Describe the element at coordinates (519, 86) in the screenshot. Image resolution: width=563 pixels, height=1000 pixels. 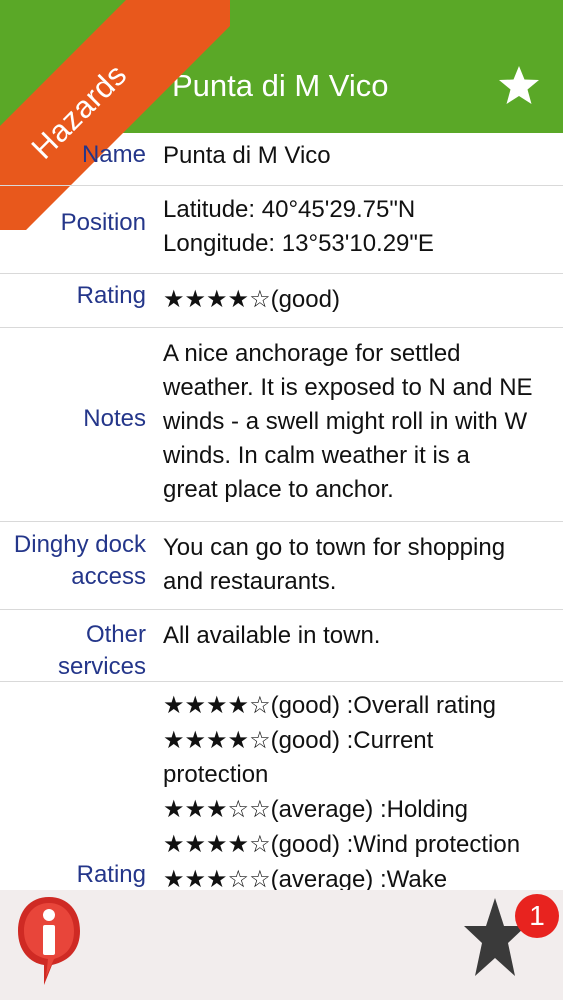
I see `favorite-star-icon` at that location.